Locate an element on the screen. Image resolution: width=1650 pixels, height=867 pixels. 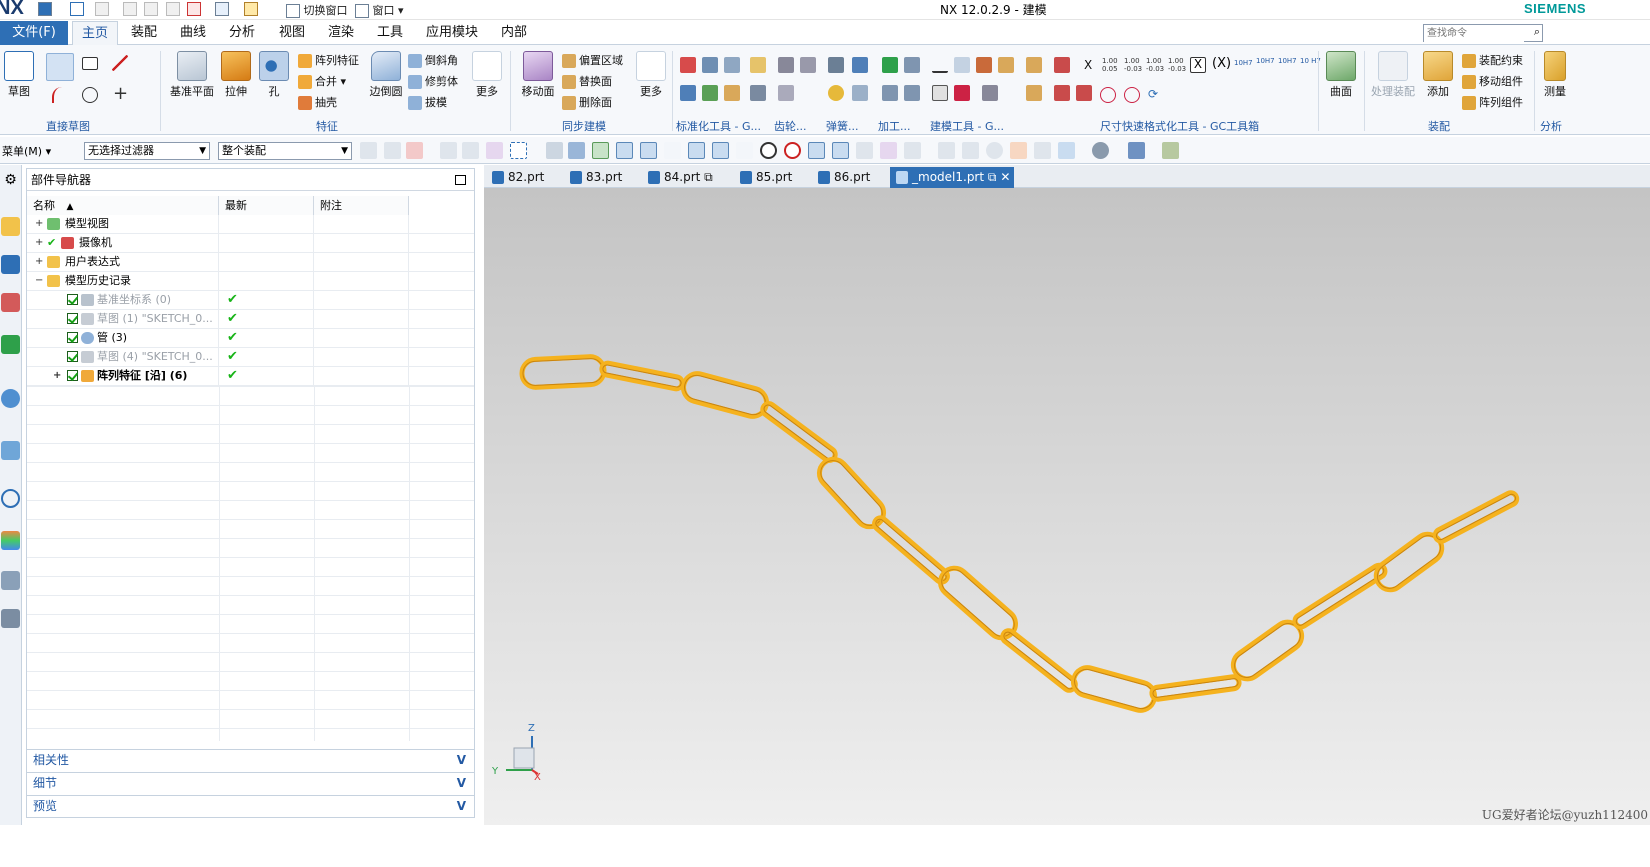
menu-button: 菜单(M) ▾ is located at coordinates (26, 151).